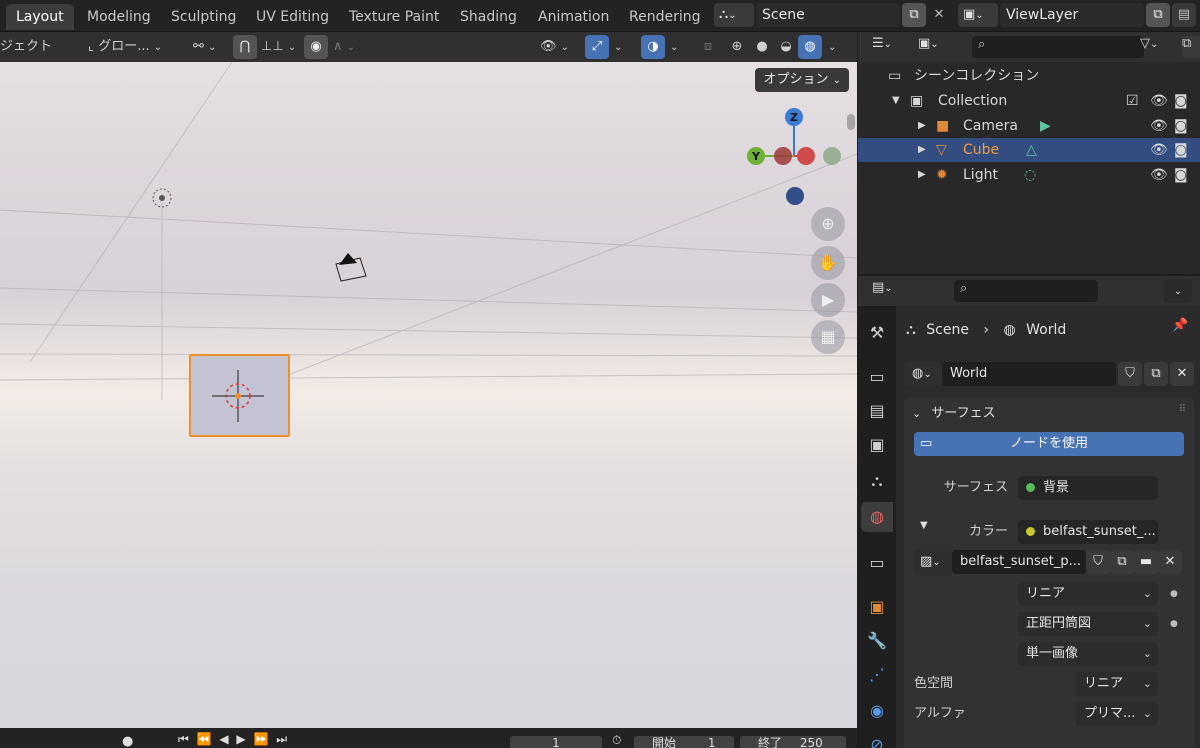 The height and width of the screenshot is (748, 1200). What do you see at coordinates (26, 47) in the screenshot?
I see `object-menu: ジェクト` at bounding box center [26, 47].